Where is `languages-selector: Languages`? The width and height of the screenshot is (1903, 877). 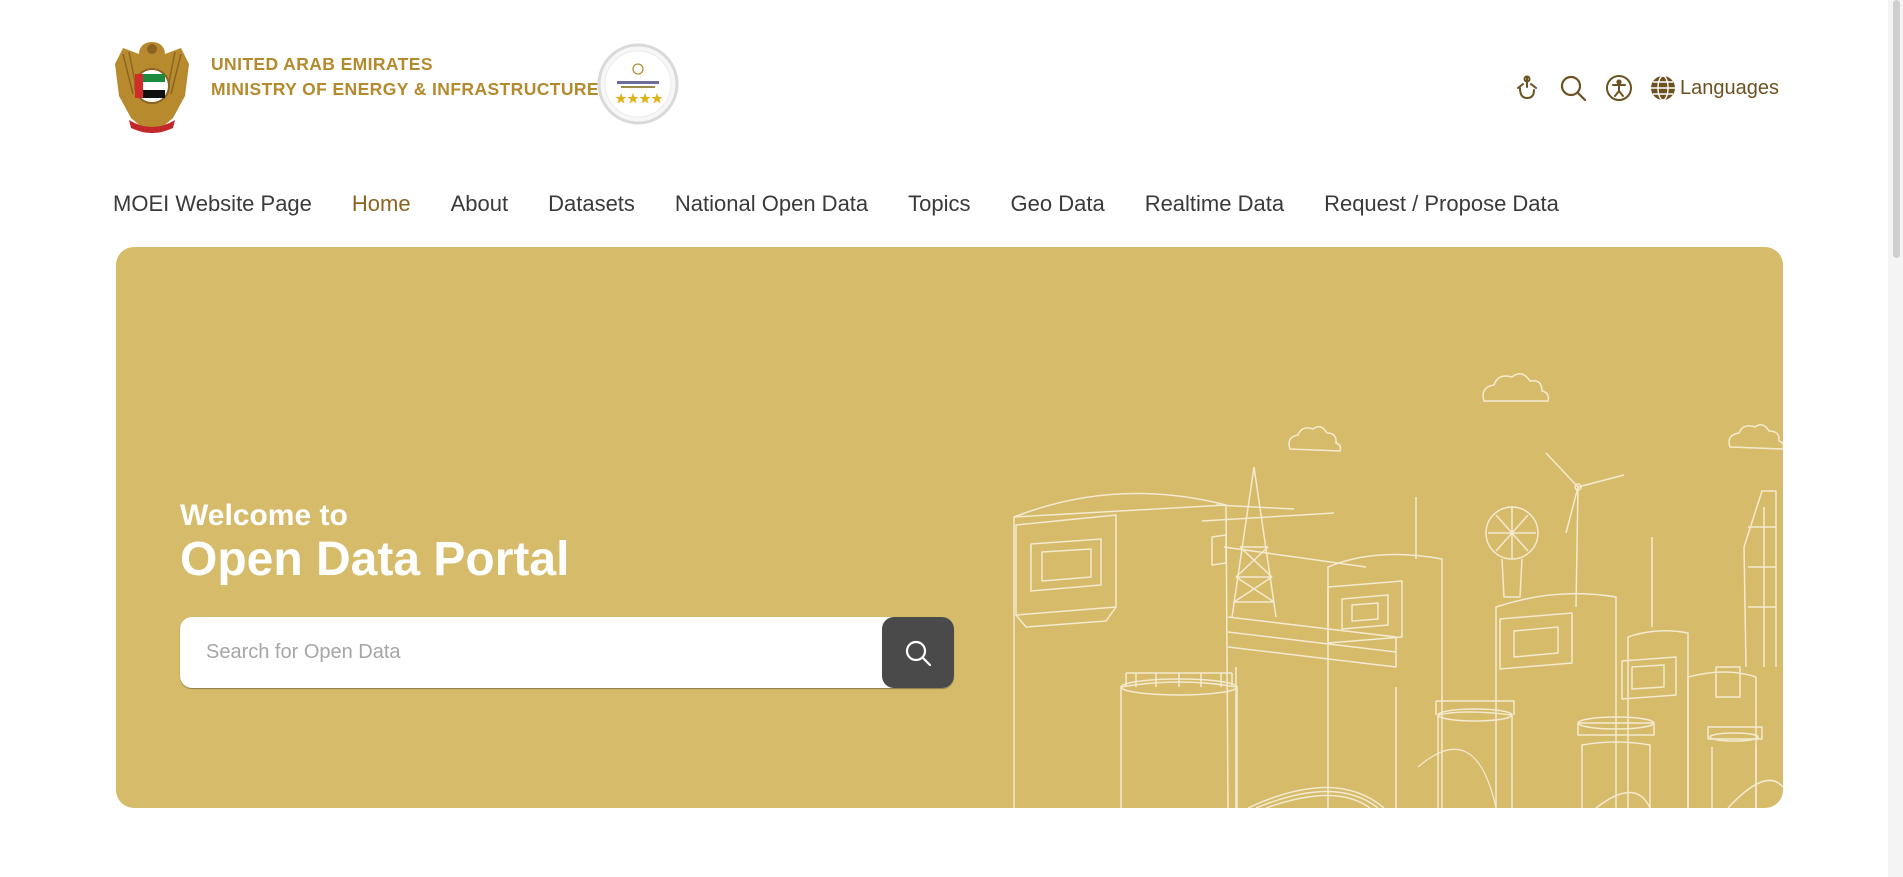 languages-selector: Languages is located at coordinates (1714, 88).